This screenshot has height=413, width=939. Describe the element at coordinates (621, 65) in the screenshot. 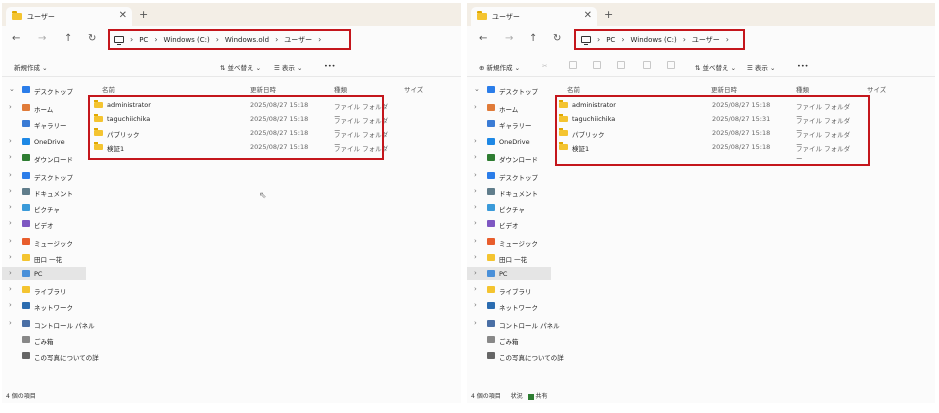

I see `rename-icon` at that location.